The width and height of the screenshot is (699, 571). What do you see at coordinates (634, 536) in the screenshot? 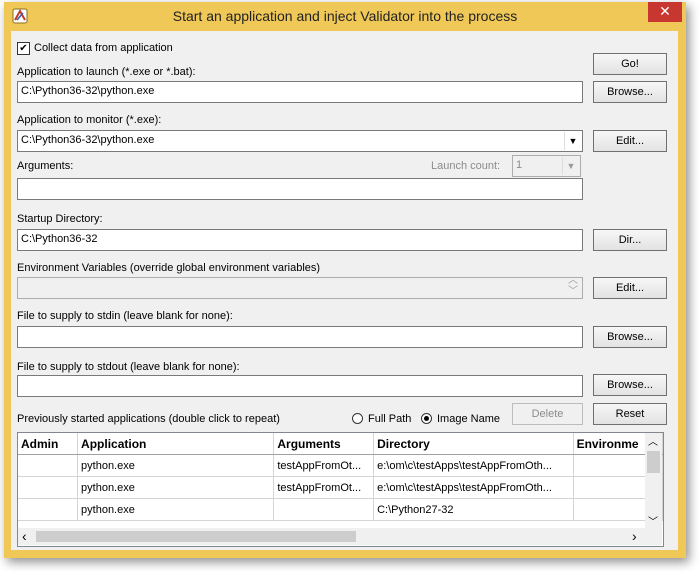
I see `scroll-right-icon: ›` at bounding box center [634, 536].